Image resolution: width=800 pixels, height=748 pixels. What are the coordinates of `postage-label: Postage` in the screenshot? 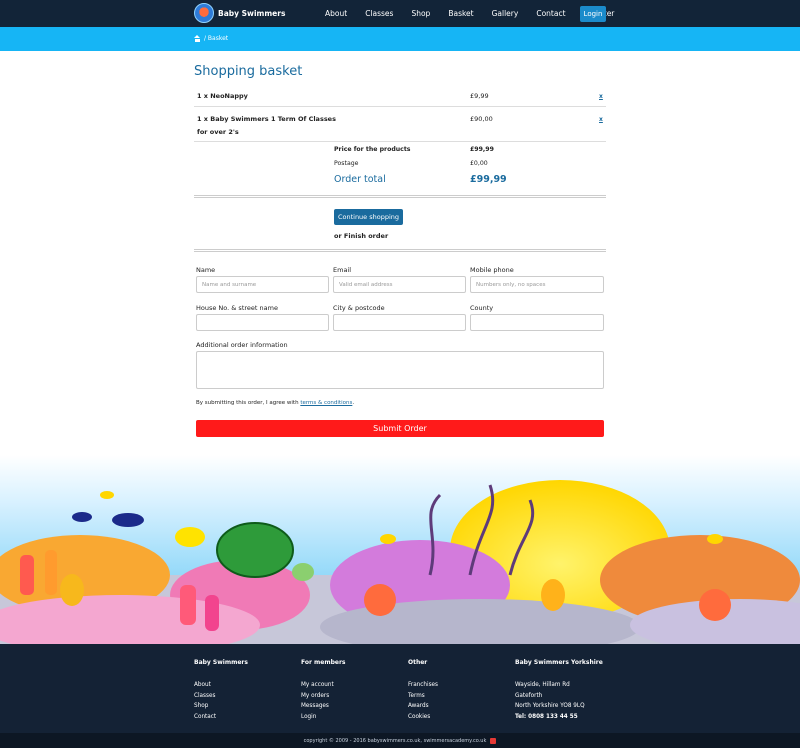 It's located at (346, 163).